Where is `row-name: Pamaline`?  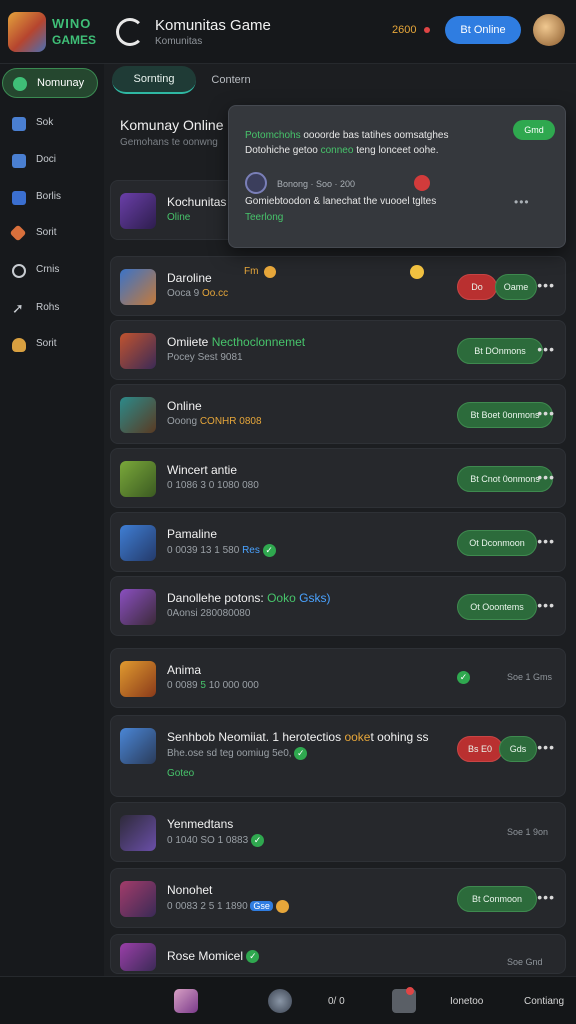 row-name: Pamaline is located at coordinates (192, 534).